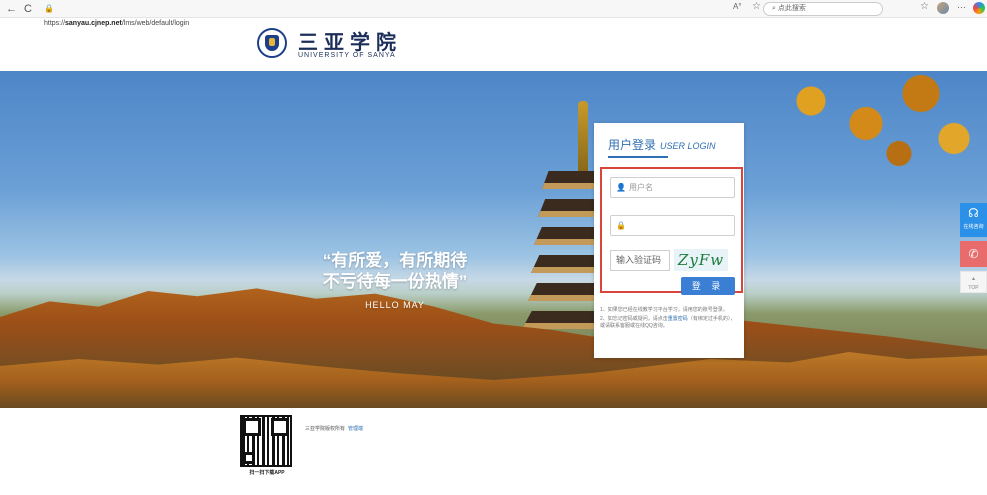  What do you see at coordinates (28, 9) in the screenshot?
I see `refresh-icon: C` at bounding box center [28, 9].